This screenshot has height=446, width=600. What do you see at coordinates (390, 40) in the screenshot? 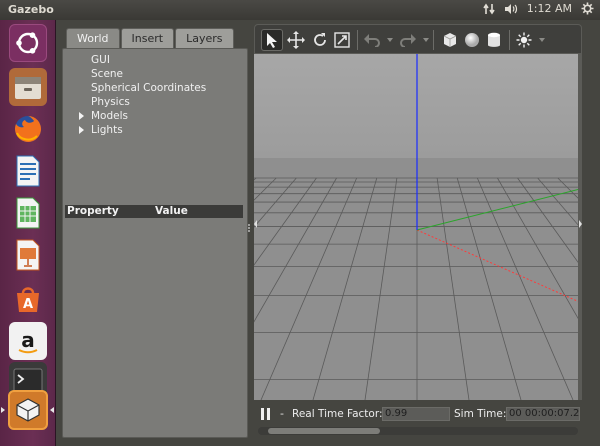
I see `undo-dropdown-icon` at bounding box center [390, 40].